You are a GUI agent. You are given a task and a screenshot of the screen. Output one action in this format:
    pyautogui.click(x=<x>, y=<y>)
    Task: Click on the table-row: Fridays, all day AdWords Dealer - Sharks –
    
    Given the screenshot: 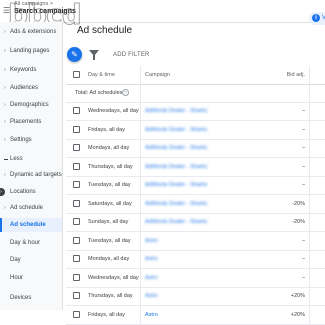 What is the action you would take?
    pyautogui.click(x=195, y=130)
    